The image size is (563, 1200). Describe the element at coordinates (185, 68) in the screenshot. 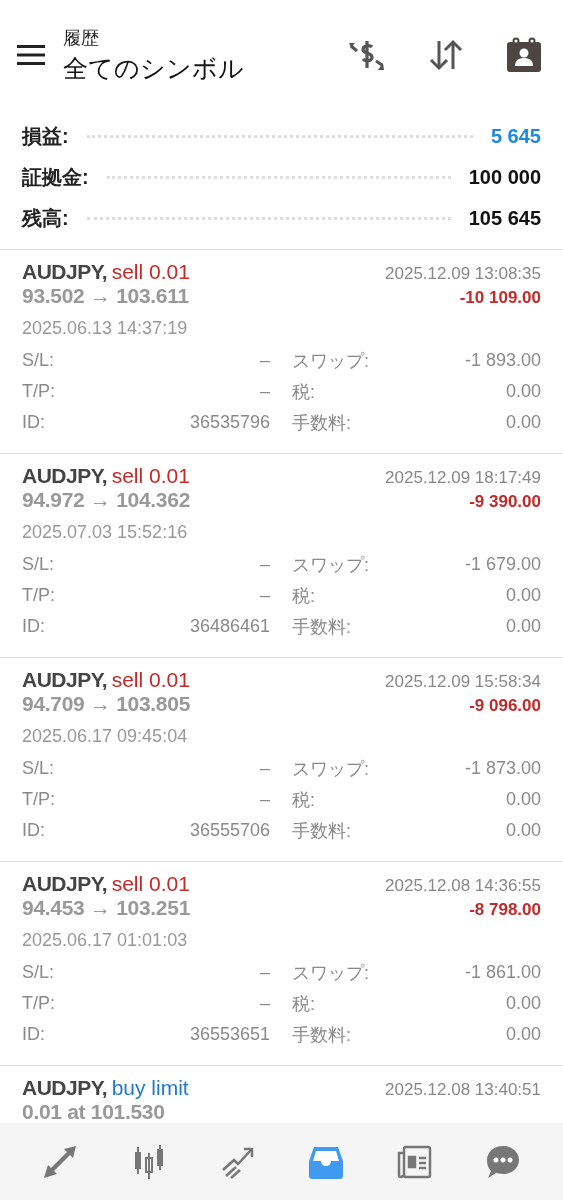

I see `symbol-filter: 全てのシンボル` at that location.